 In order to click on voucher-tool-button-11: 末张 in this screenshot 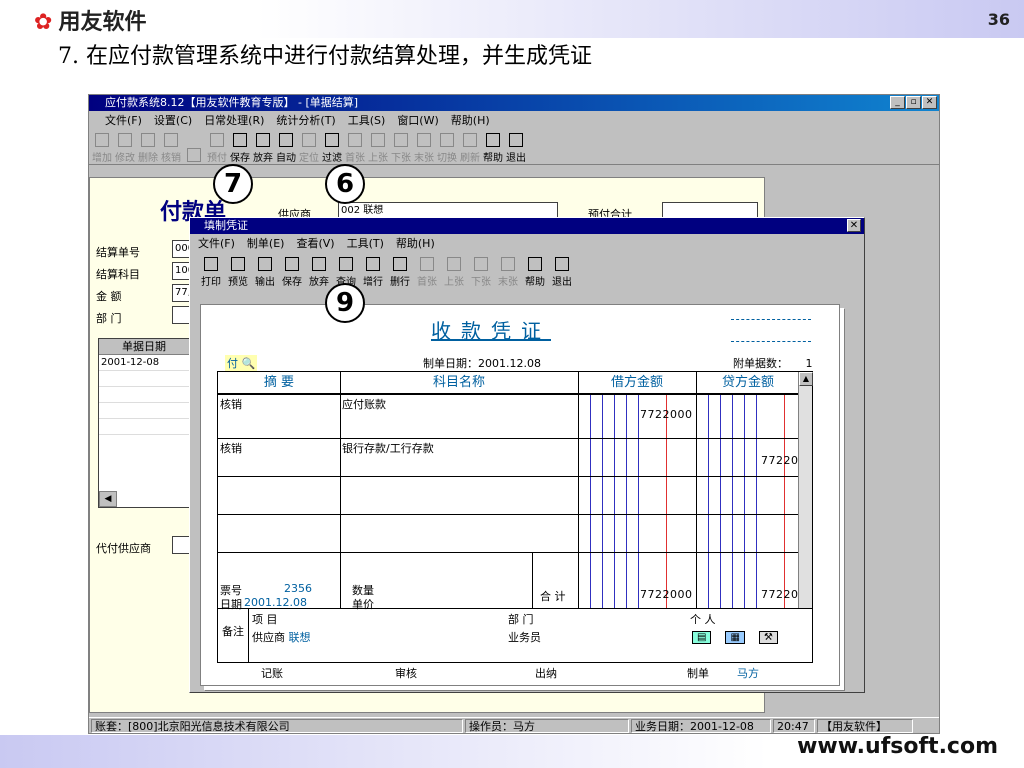, I will do `click(508, 272)`.